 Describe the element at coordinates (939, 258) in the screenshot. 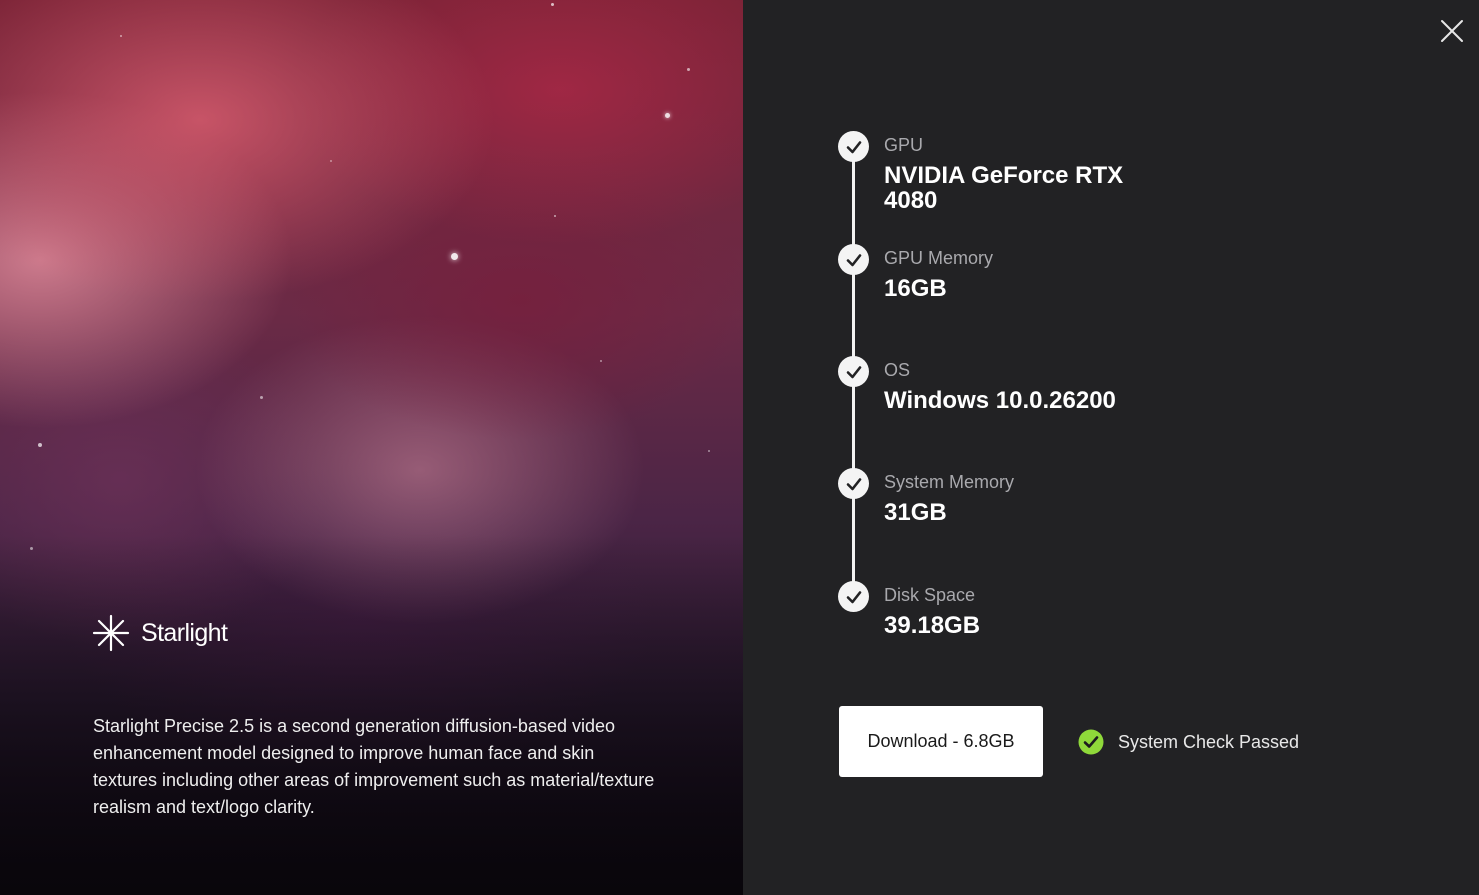

I see `check-label: GPU Memory` at that location.